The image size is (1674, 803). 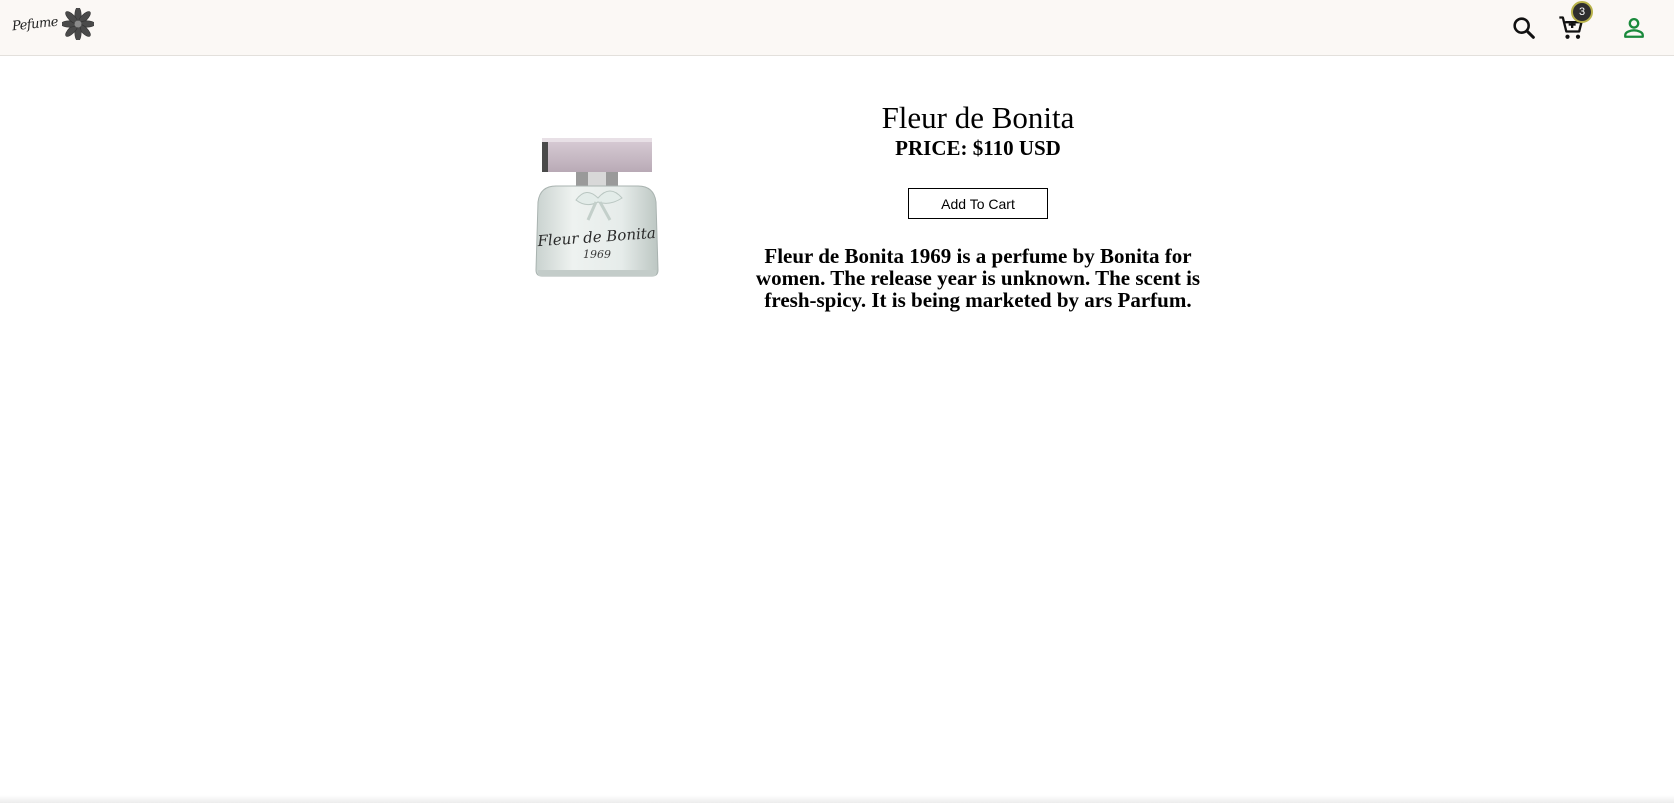 What do you see at coordinates (978, 117) in the screenshot?
I see `product-title: Fleur de Bonita` at bounding box center [978, 117].